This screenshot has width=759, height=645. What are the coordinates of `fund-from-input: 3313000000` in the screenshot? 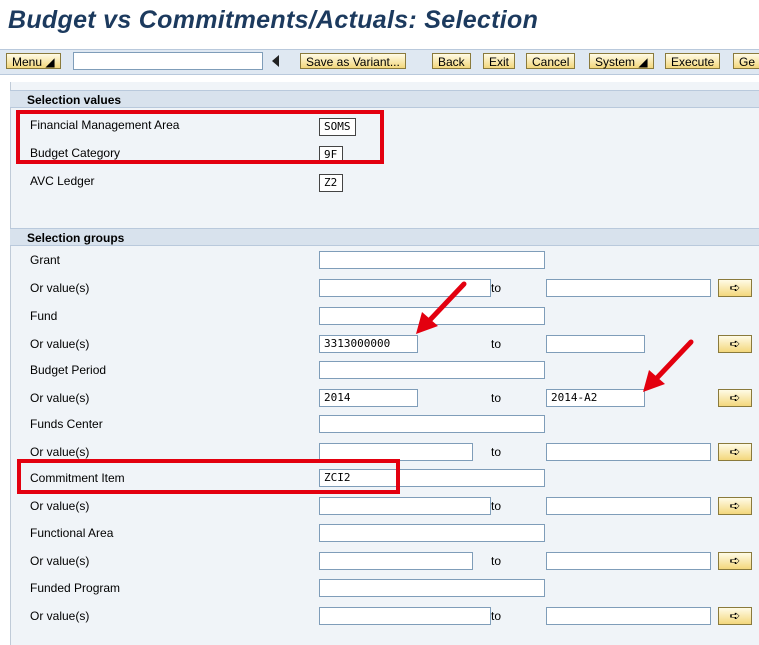 It's located at (368, 344).